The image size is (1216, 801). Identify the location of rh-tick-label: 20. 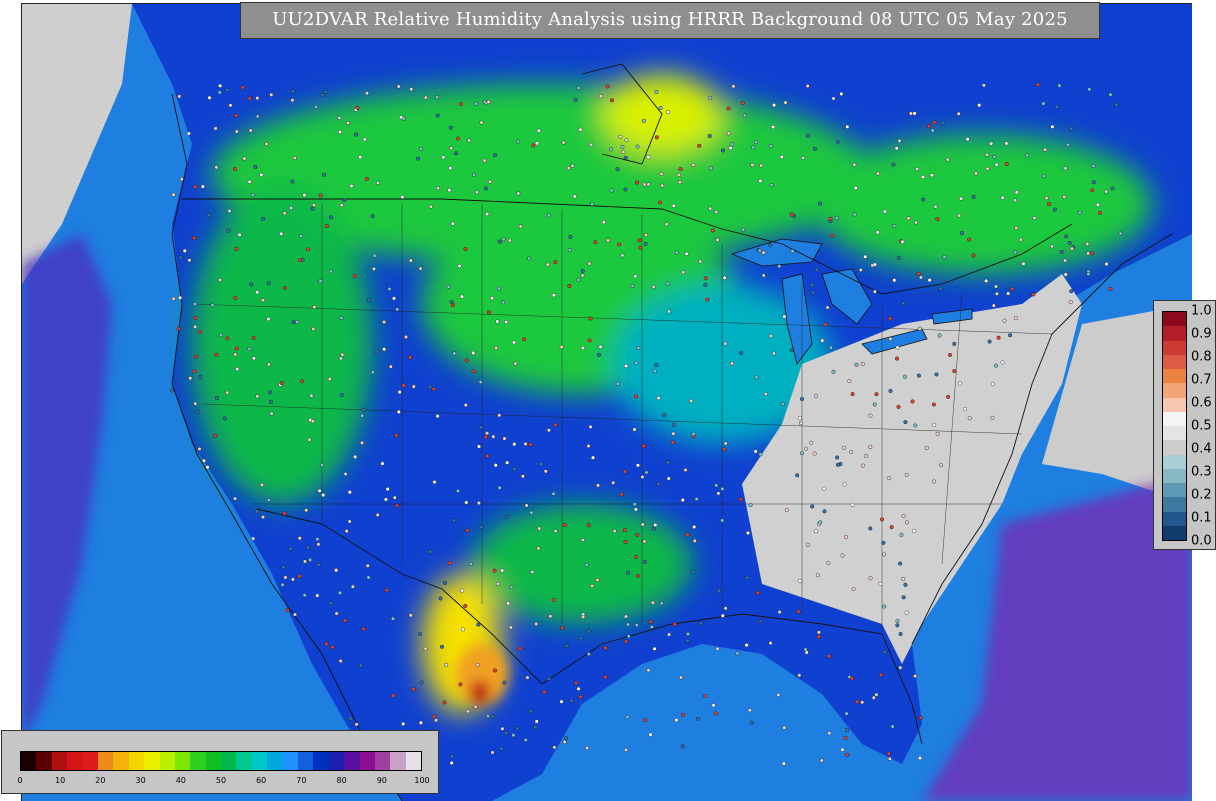
(100, 780).